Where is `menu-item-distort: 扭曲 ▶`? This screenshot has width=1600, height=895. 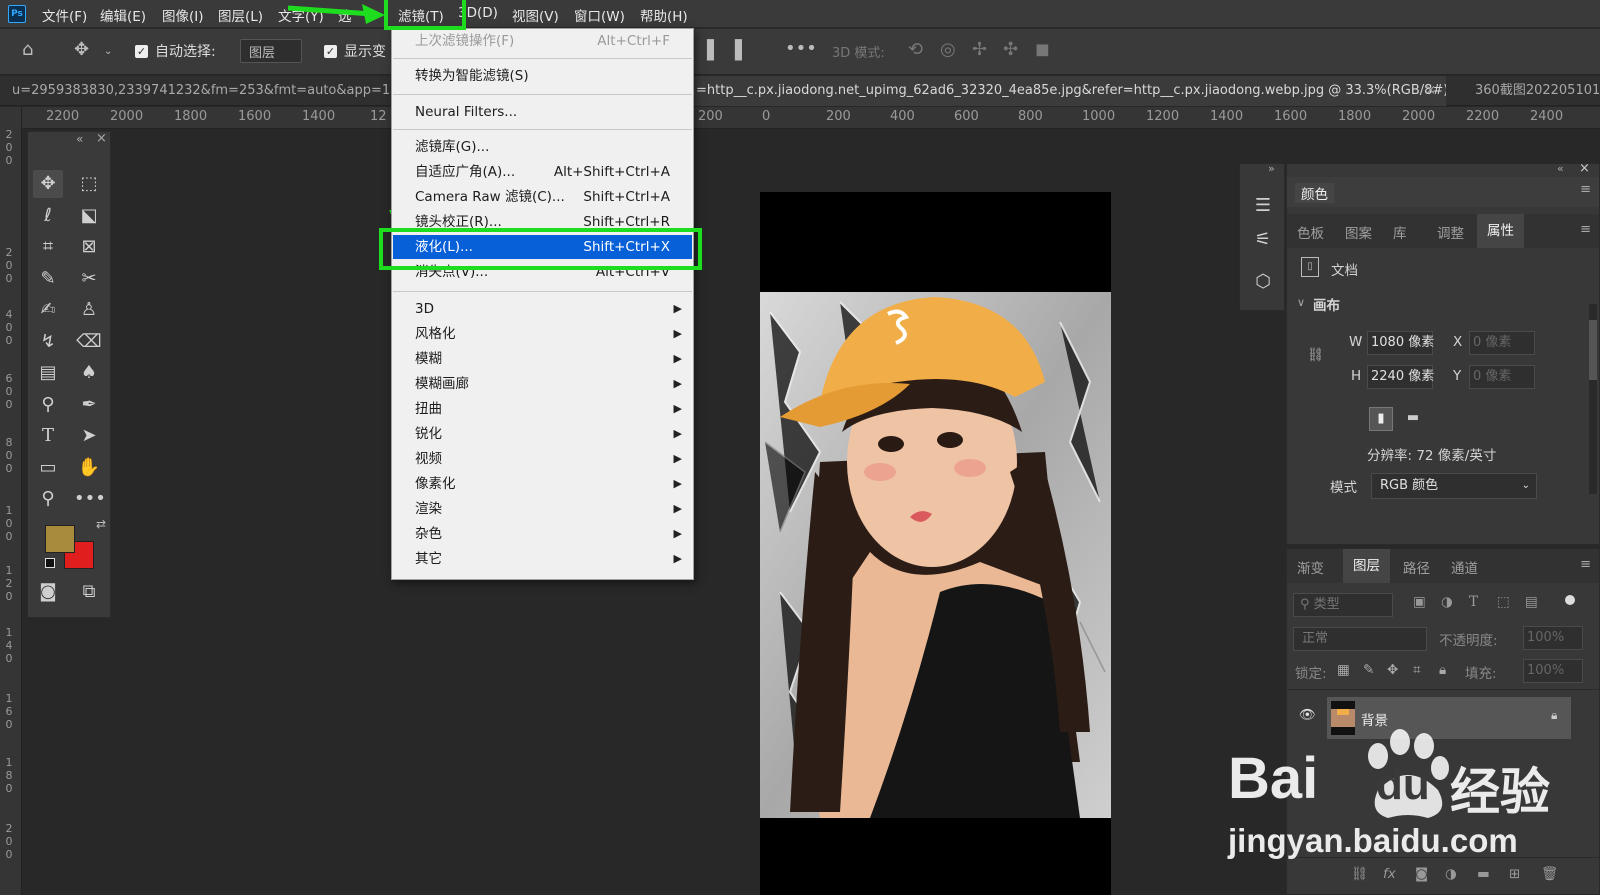 menu-item-distort: 扭曲 ▶ is located at coordinates (542, 409).